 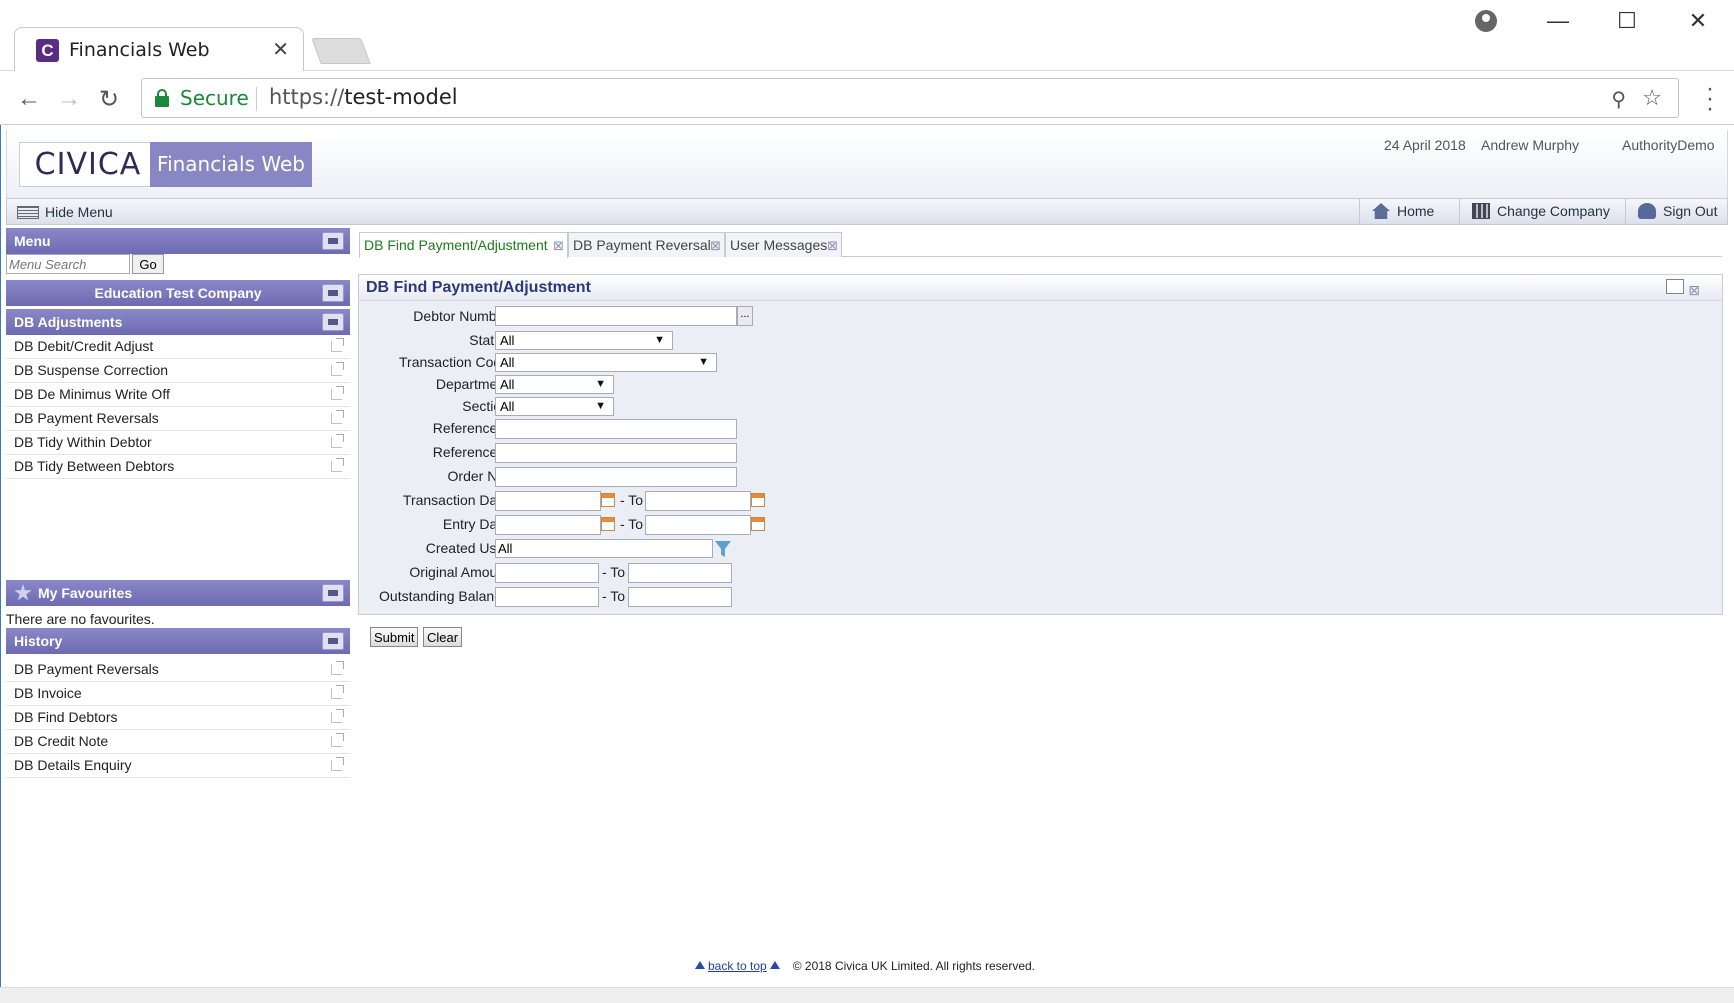 I want to click on back-icon: ←, so click(x=29, y=99).